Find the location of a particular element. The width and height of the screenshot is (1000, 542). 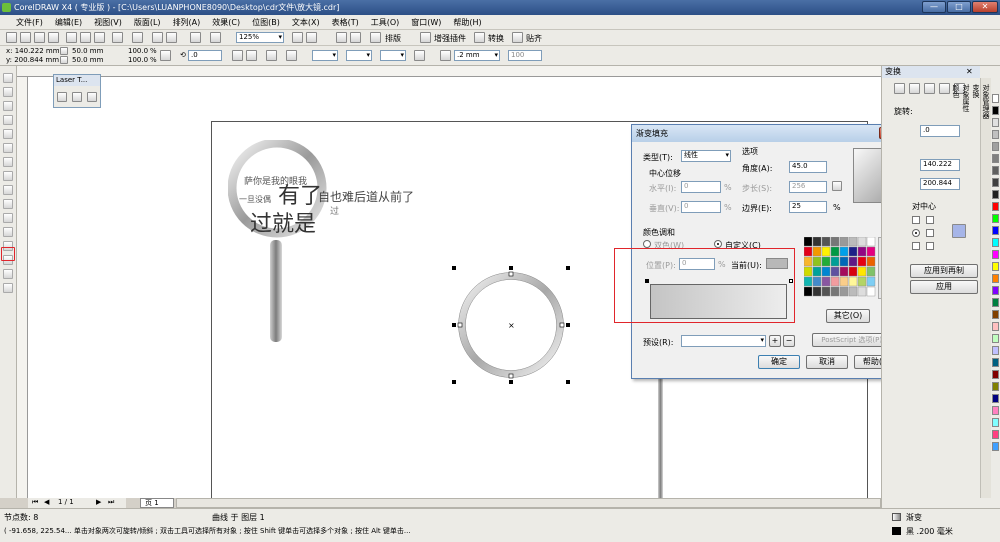

ok-button: 确定 is located at coordinates (779, 362).